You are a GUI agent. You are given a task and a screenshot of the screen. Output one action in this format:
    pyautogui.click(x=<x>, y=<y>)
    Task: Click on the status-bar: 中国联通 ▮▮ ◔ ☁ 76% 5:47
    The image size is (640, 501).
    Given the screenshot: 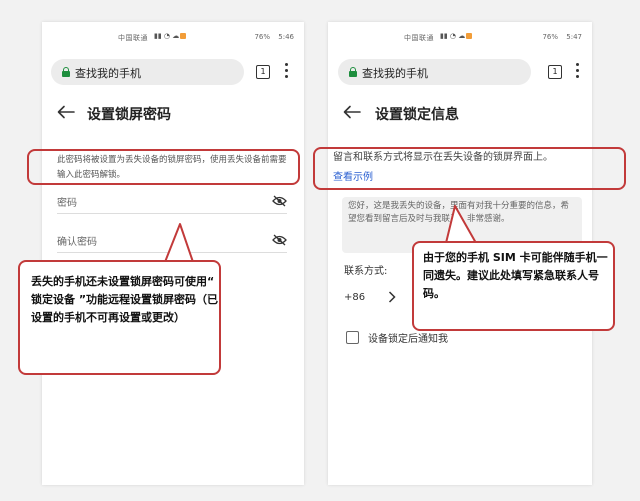 What is the action you would take?
    pyautogui.click(x=460, y=38)
    